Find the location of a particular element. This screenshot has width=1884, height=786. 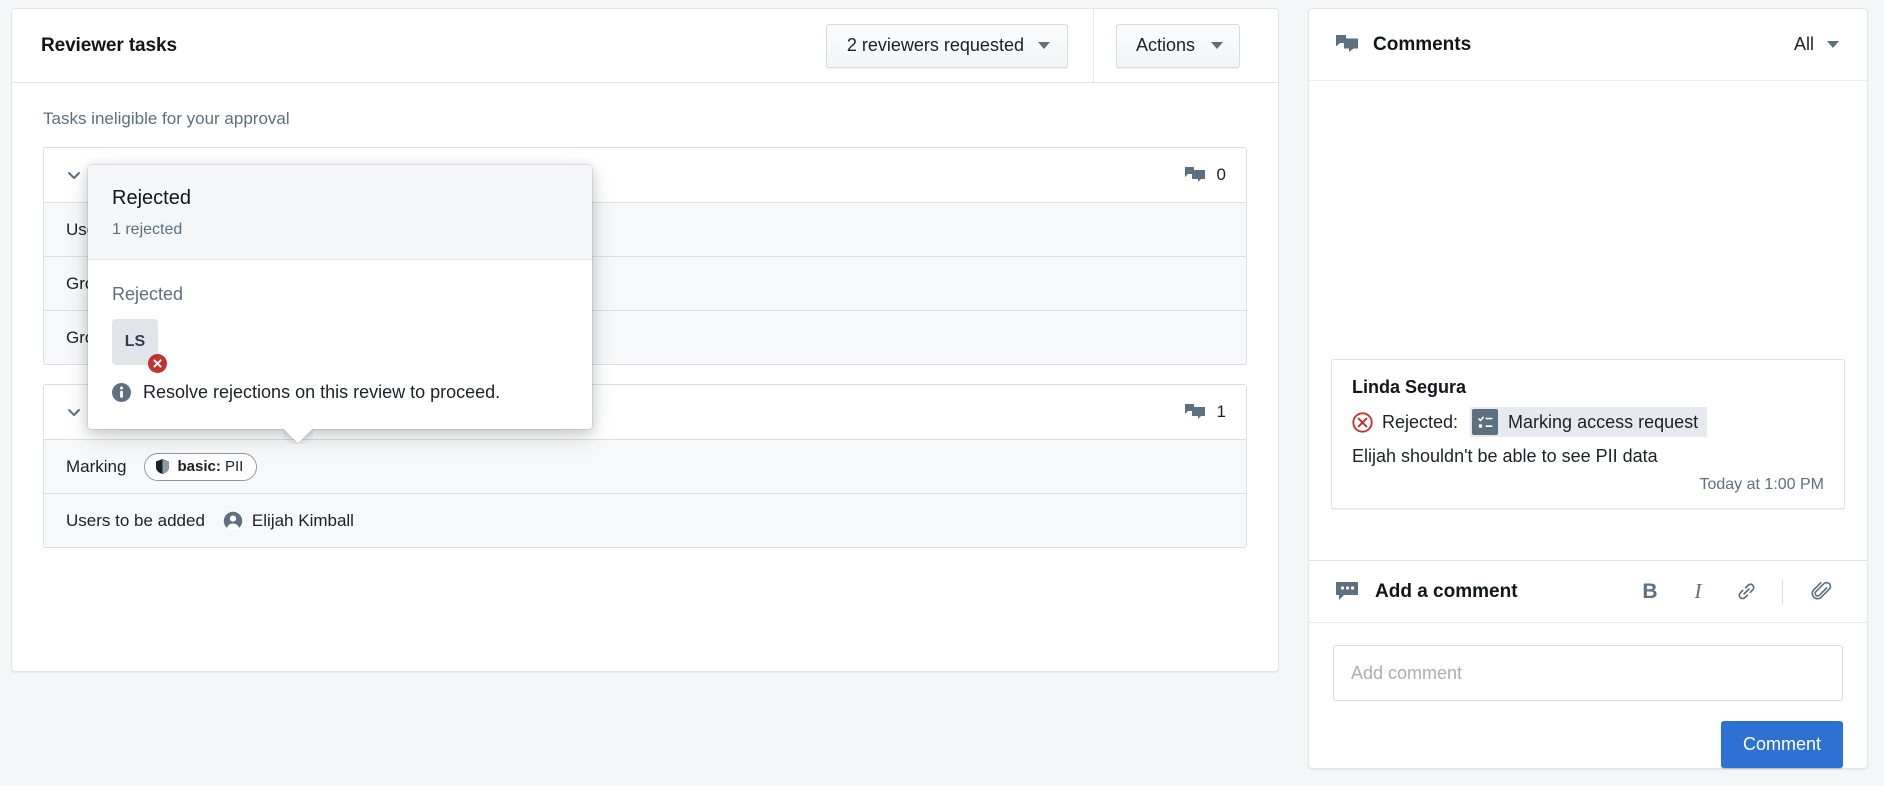

header-actions: 2 reviewers requested Actions is located at coordinates (1051, 45).